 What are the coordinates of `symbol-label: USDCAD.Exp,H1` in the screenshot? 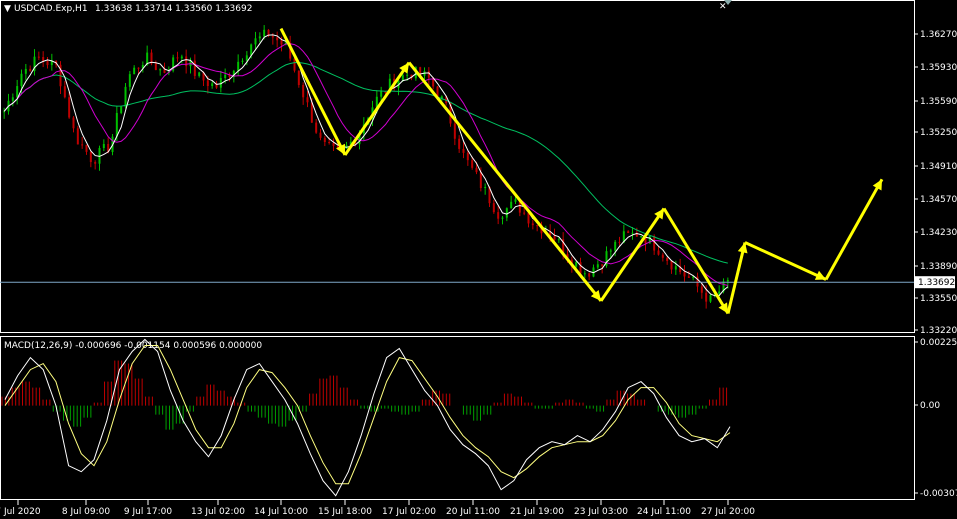 It's located at (51, 9).